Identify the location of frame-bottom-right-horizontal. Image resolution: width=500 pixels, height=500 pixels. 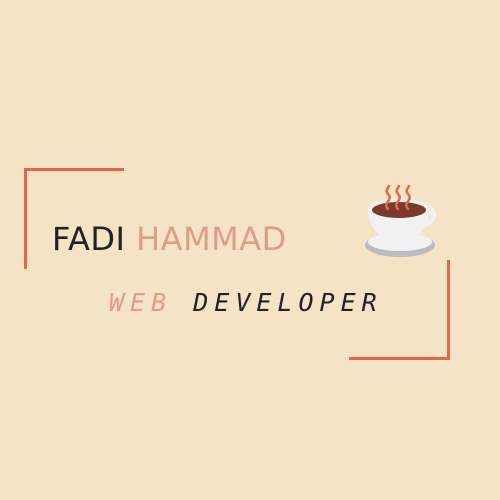
(399, 358).